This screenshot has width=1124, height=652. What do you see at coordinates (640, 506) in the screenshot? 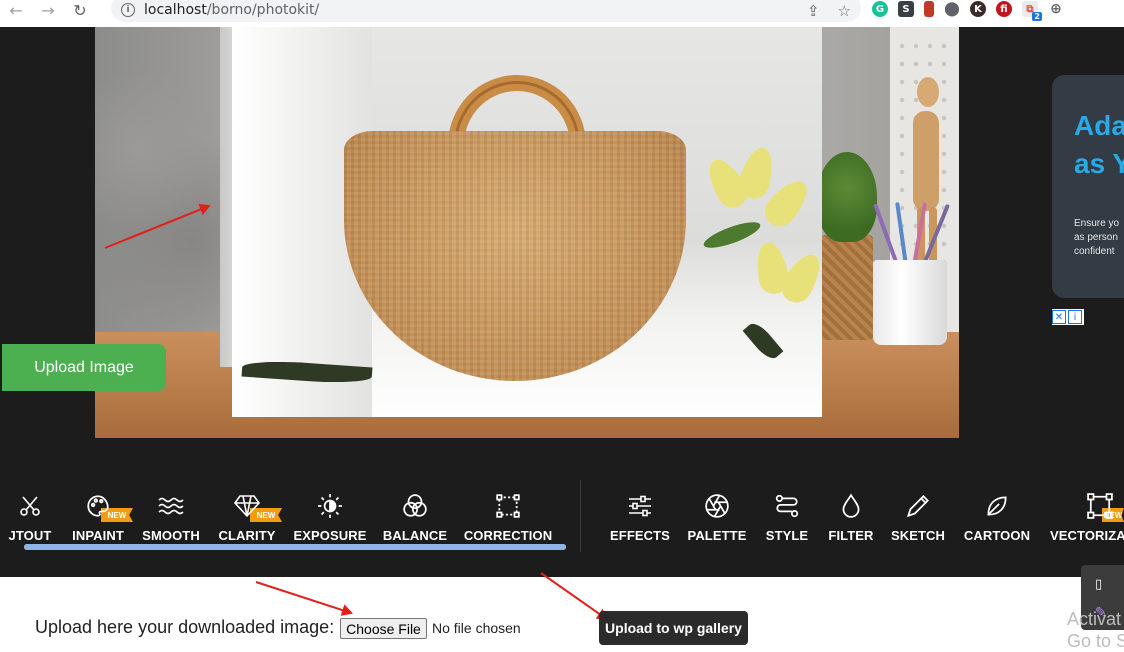
I see `sliders-icon` at bounding box center [640, 506].